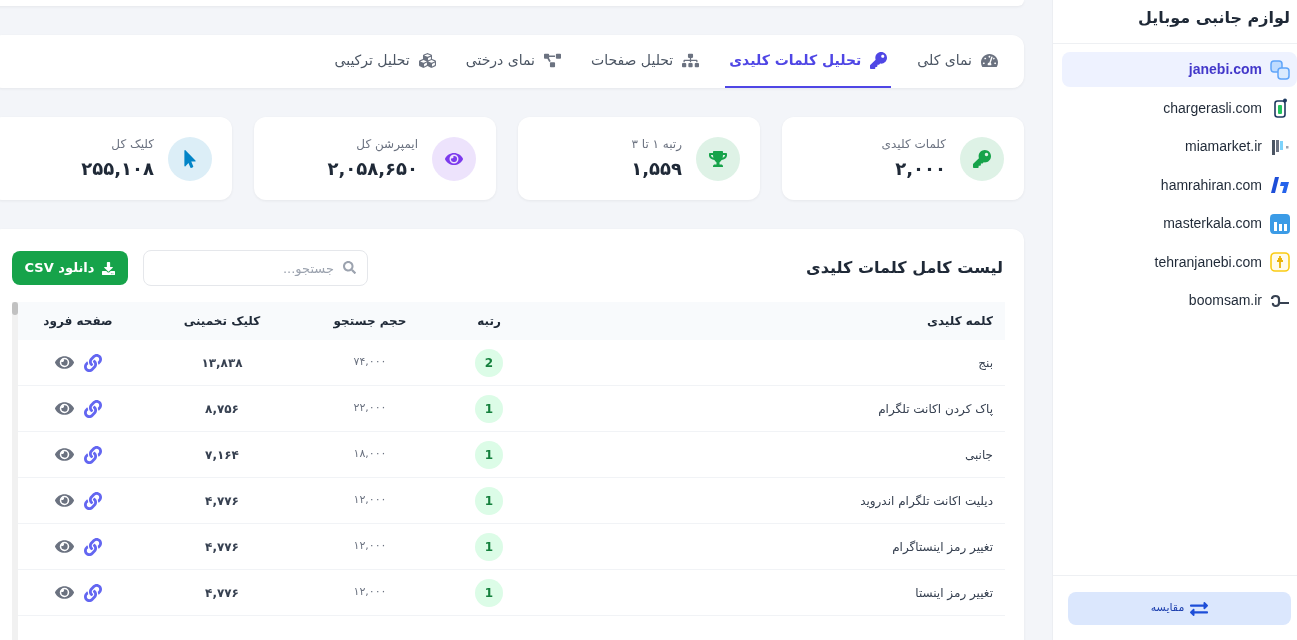  I want to click on keyword-cell-text: دیلیت اکانت تلگرام اندروید, so click(926, 501).